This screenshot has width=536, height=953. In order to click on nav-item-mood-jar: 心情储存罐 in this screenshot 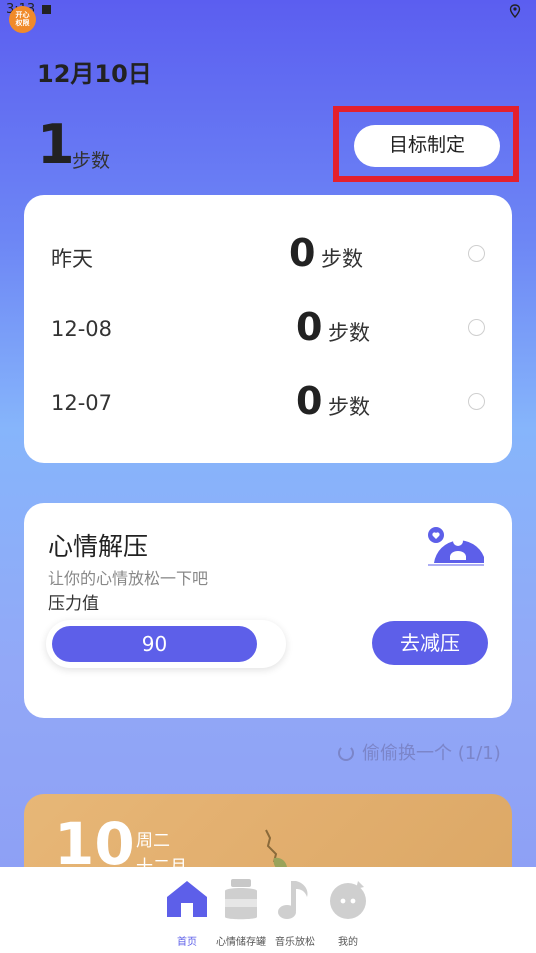, I will do `click(241, 912)`.